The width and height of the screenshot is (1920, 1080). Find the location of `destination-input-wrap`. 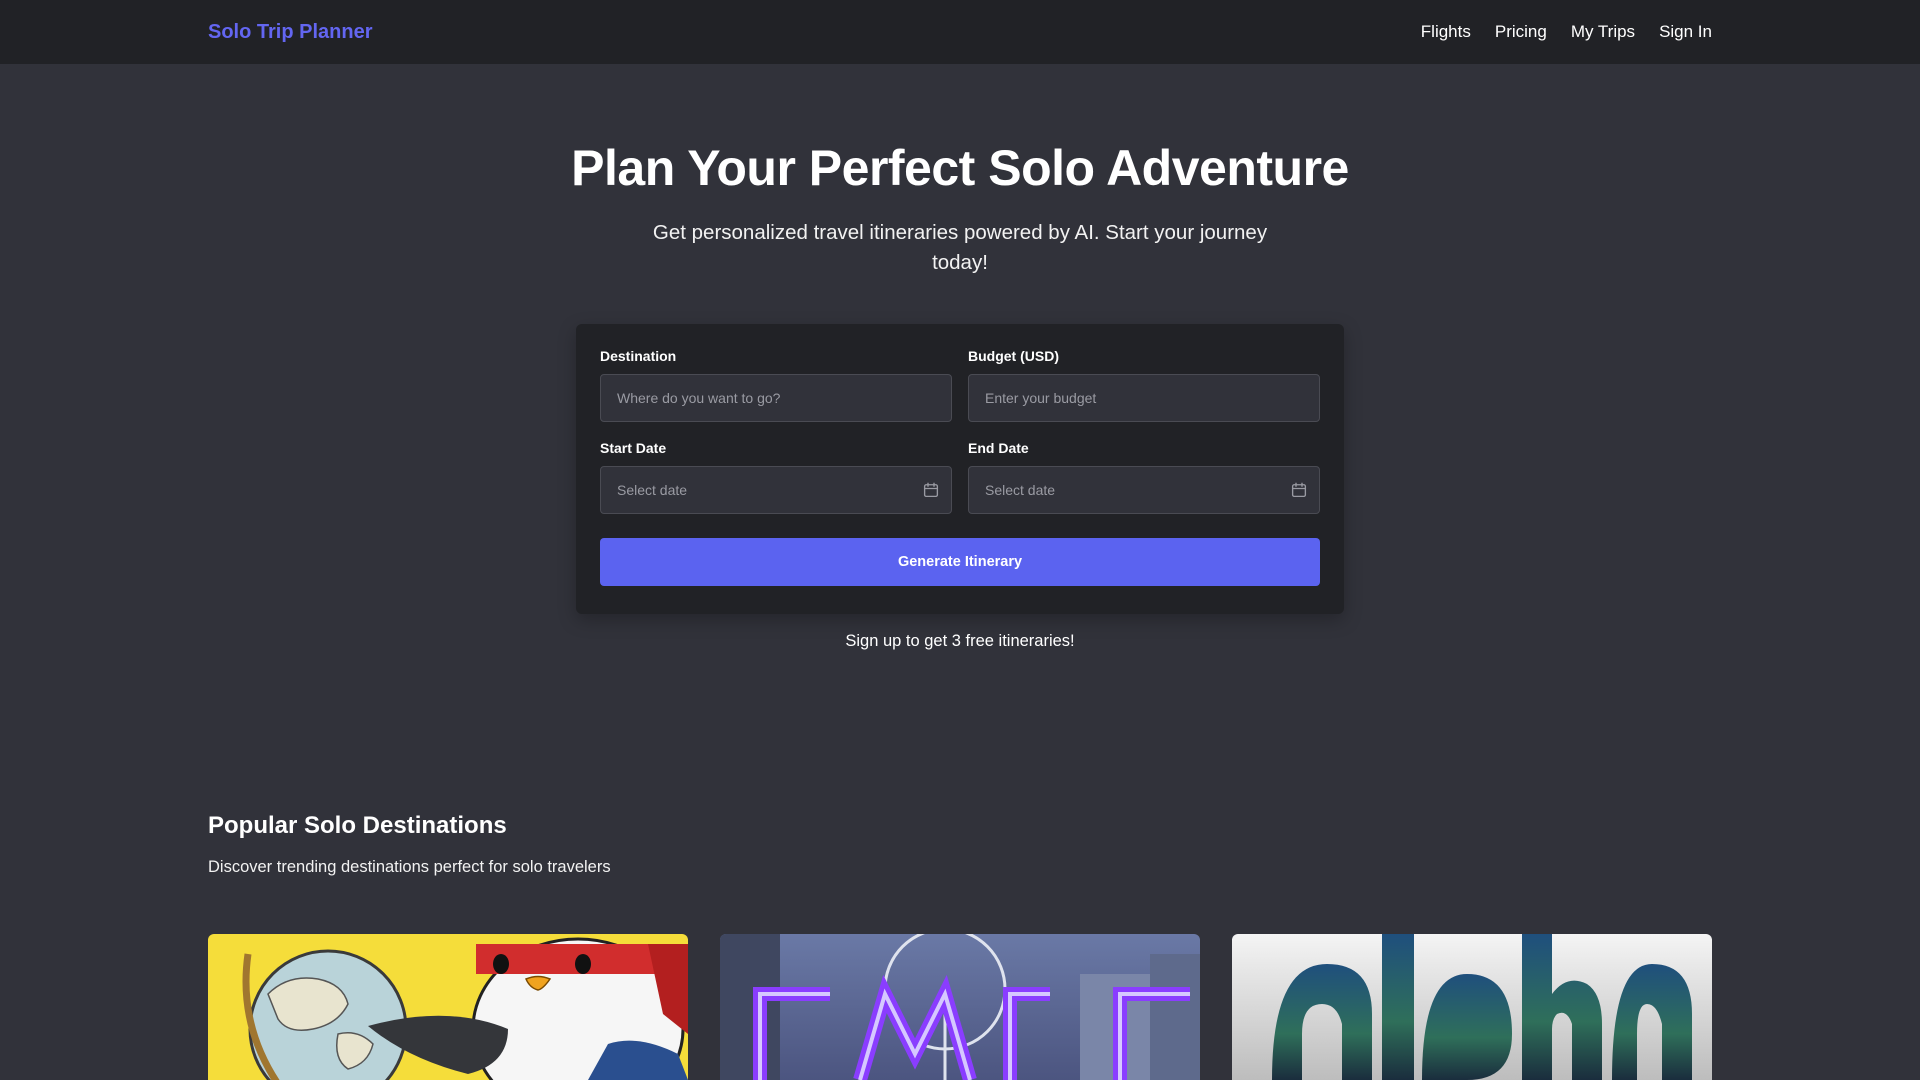

destination-input-wrap is located at coordinates (776, 398).